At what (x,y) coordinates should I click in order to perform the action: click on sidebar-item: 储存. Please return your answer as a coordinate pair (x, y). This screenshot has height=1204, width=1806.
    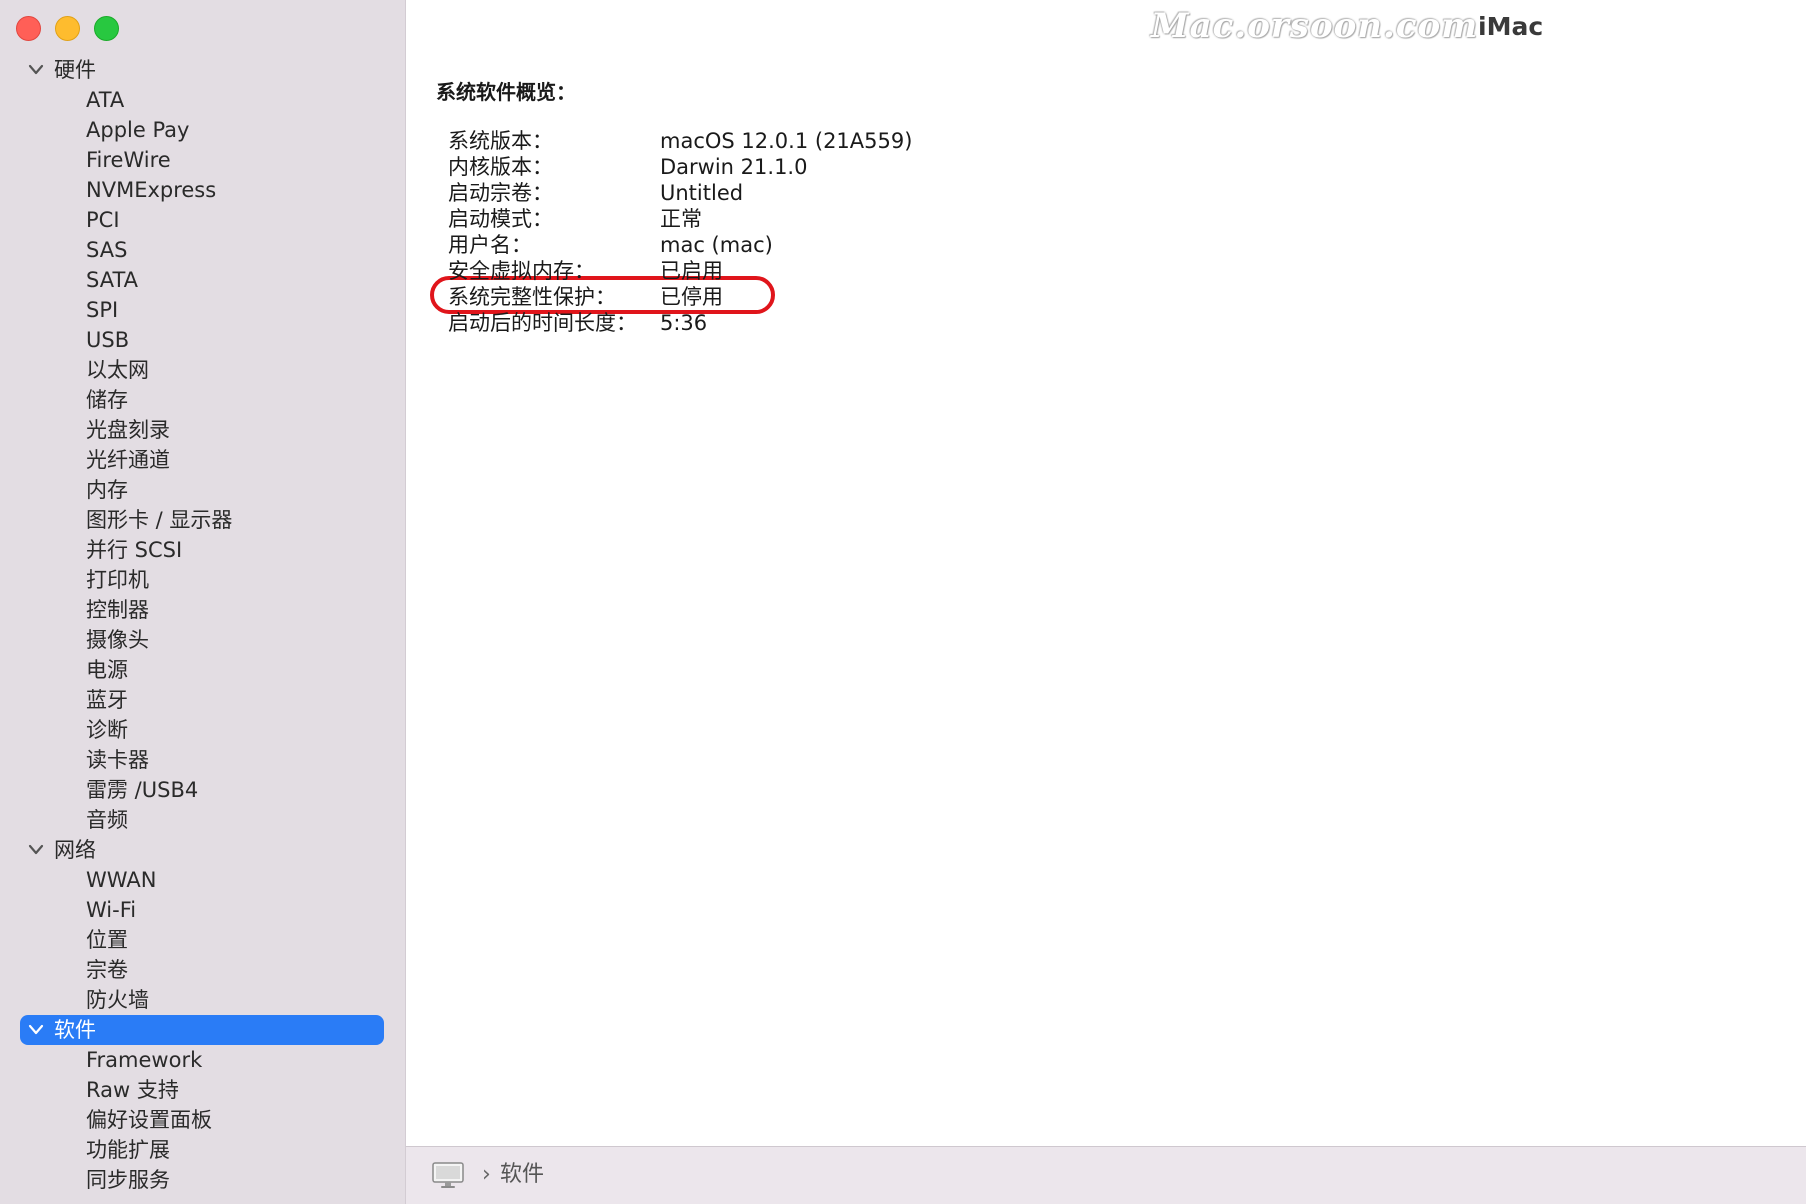
    Looking at the image, I should click on (202, 400).